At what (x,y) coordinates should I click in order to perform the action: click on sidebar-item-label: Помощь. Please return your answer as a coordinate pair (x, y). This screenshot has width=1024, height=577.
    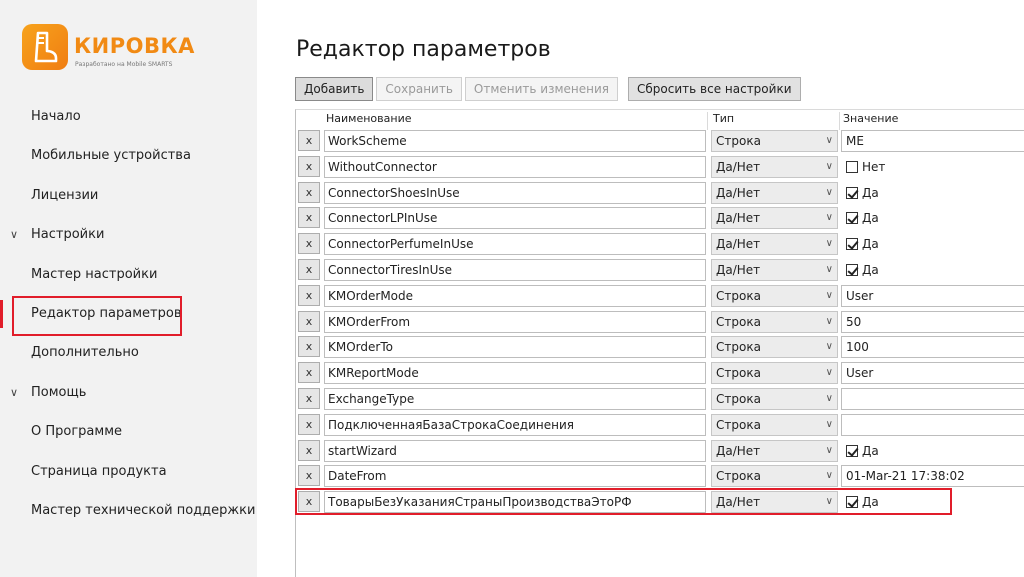
    Looking at the image, I should click on (59, 392).